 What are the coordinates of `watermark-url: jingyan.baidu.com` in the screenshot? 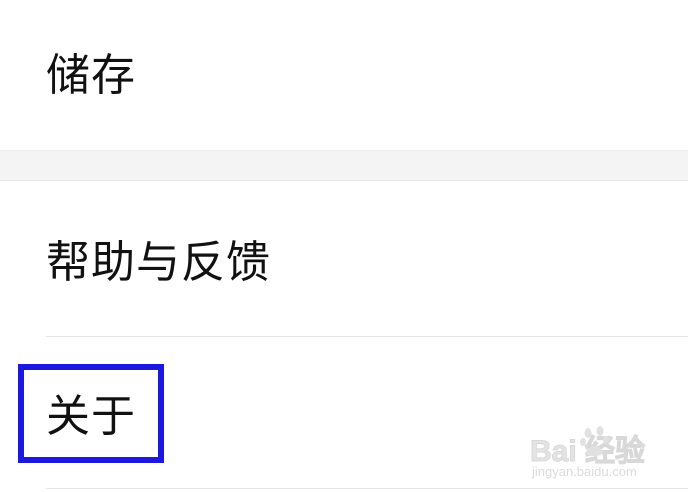 It's located at (584, 471).